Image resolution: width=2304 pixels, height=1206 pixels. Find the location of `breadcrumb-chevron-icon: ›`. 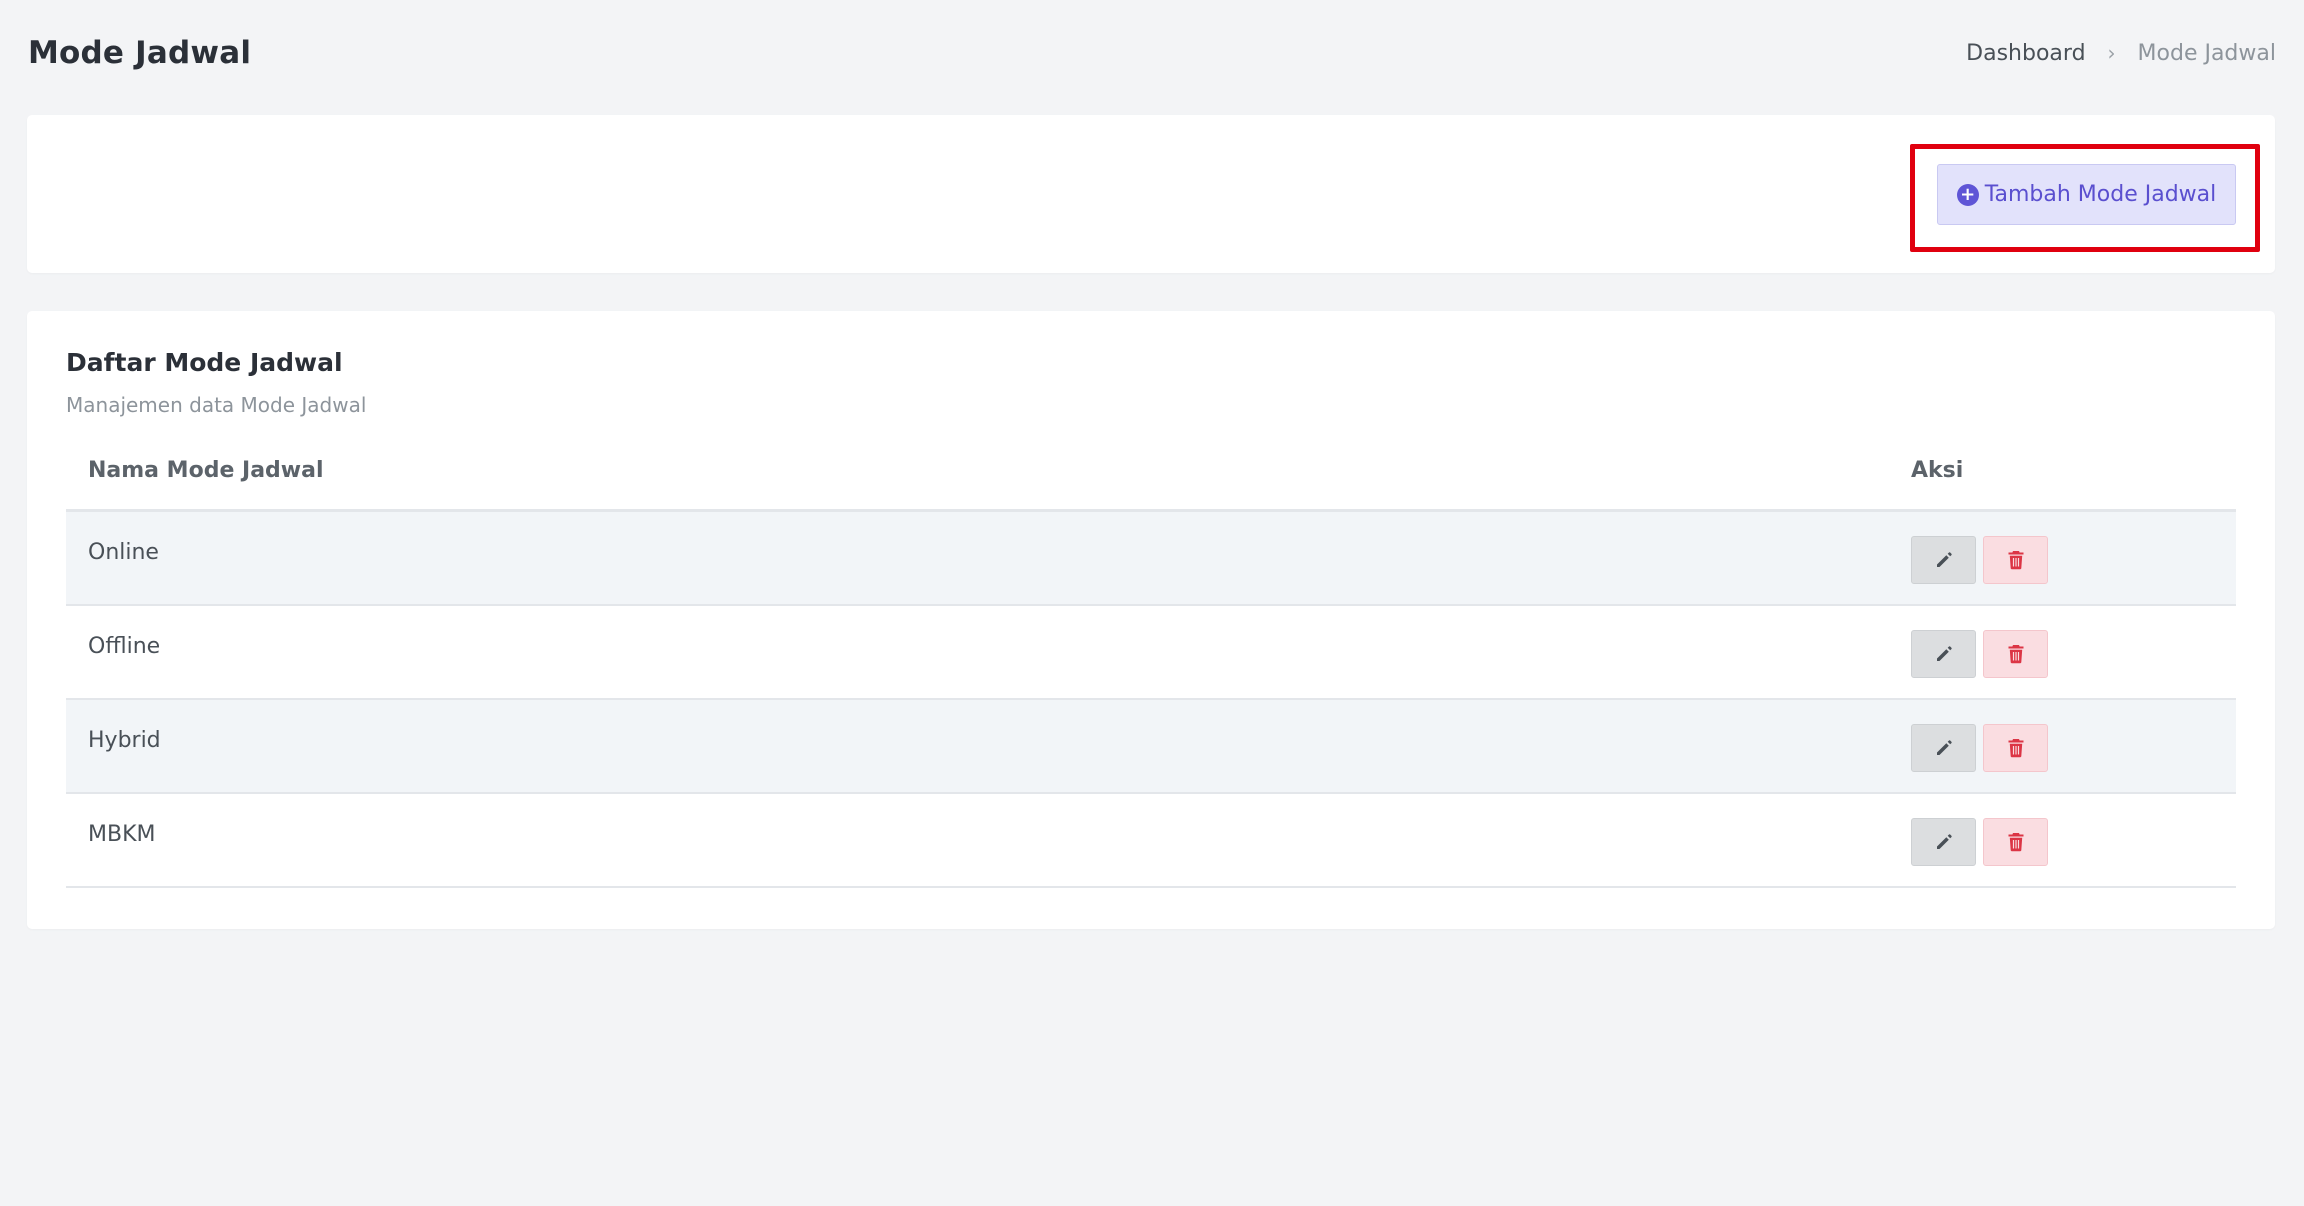

breadcrumb-chevron-icon: › is located at coordinates (2111, 53).